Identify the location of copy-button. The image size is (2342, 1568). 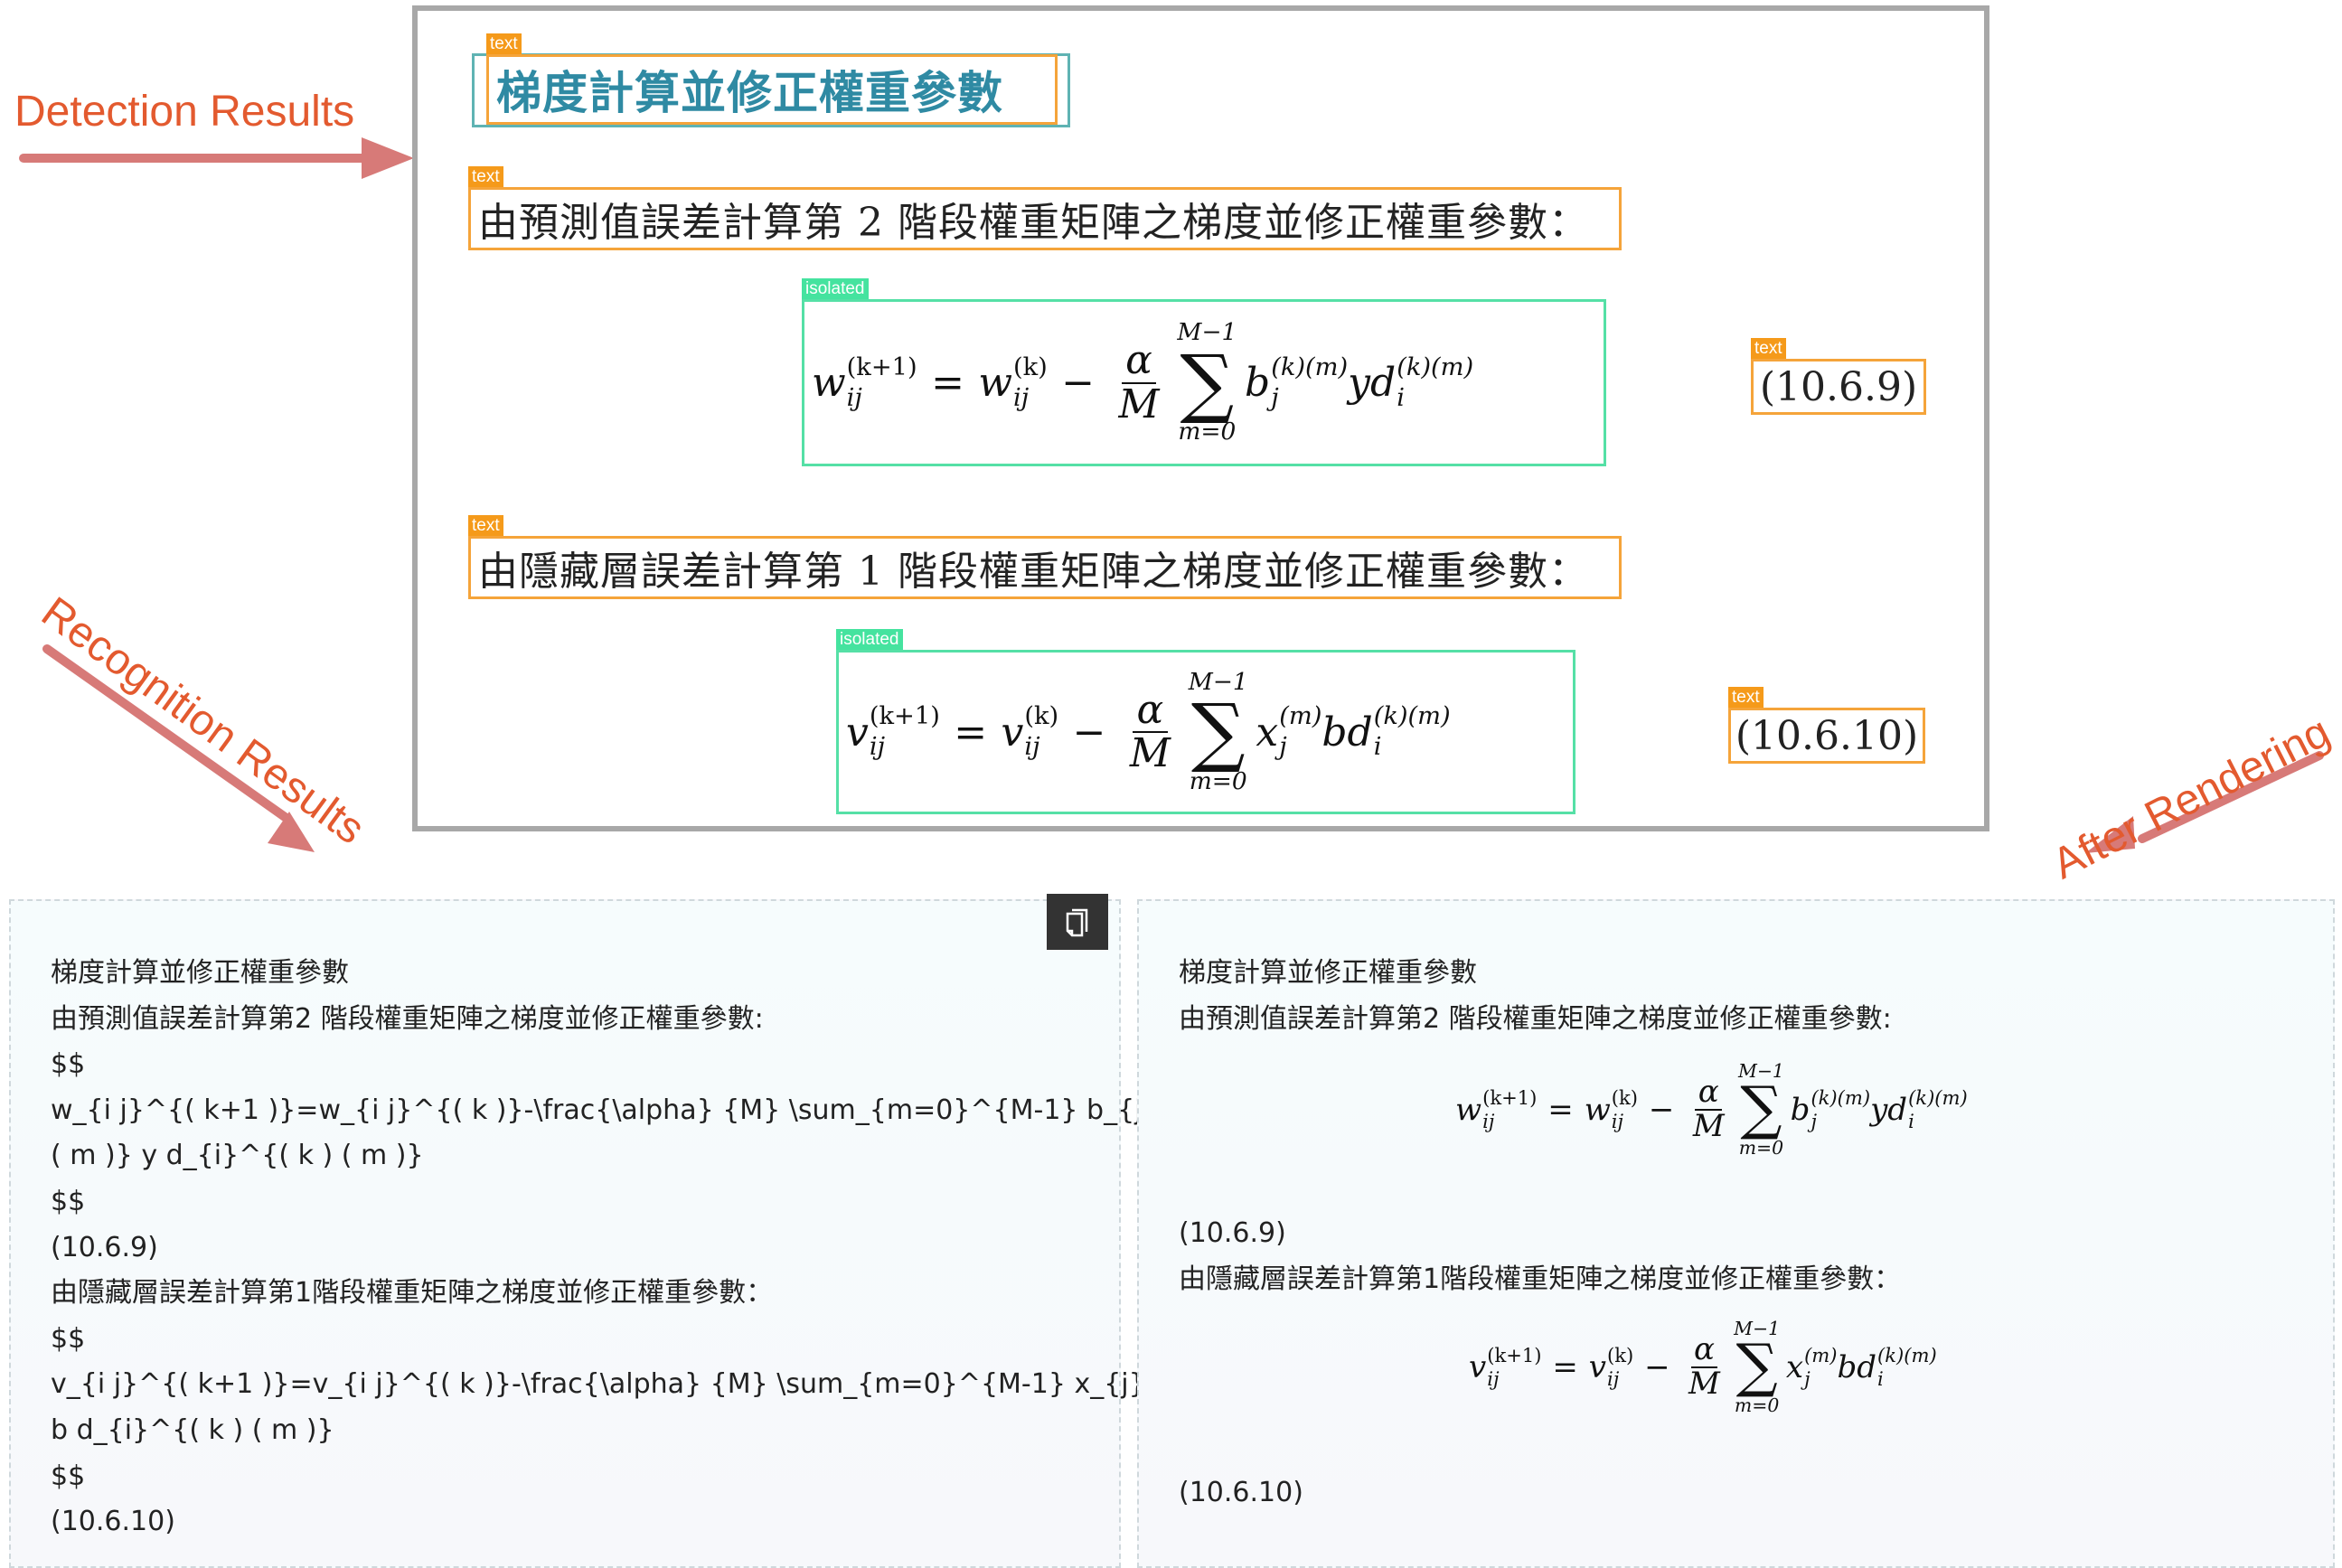
(1077, 922).